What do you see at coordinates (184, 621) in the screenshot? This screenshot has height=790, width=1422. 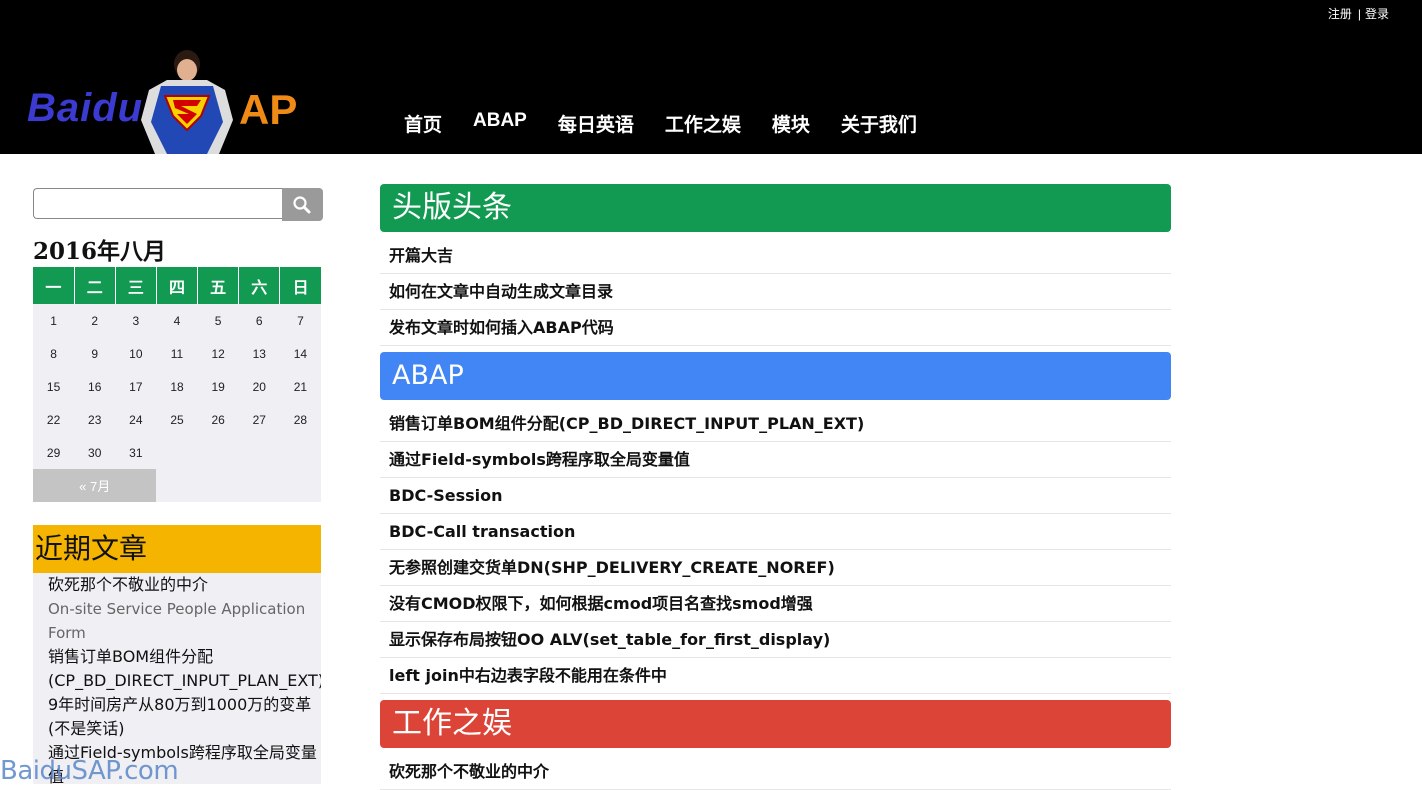 I see `recent-post-link: On-site Service People Application Form` at bounding box center [184, 621].